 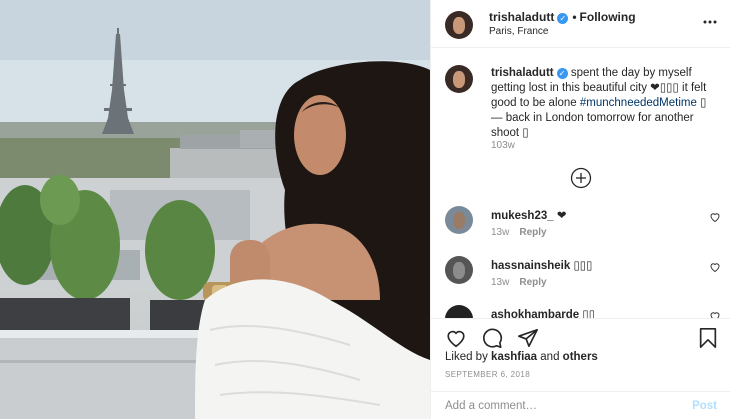 I want to click on caption-avatar, so click(x=459, y=79).